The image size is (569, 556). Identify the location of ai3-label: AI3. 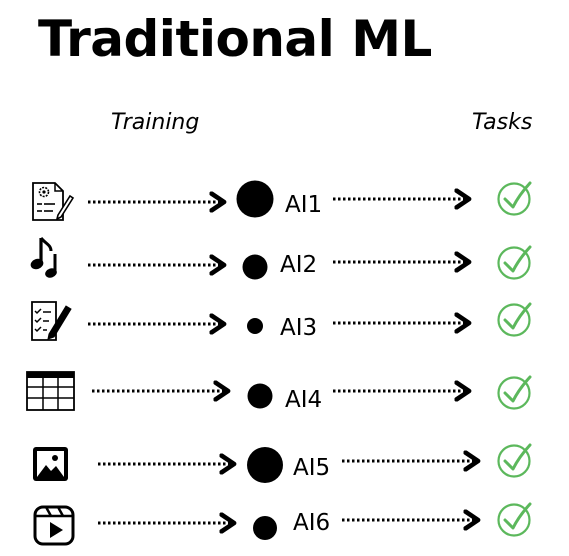
(298, 328).